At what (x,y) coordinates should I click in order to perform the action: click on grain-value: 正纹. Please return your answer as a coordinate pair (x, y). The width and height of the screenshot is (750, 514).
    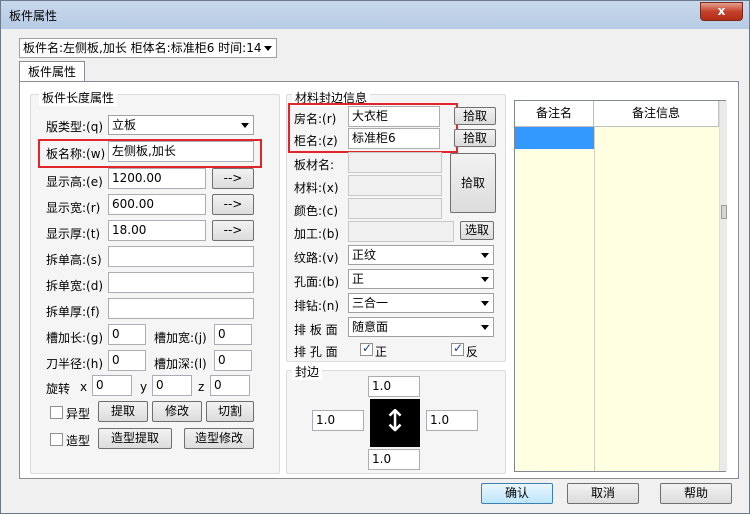
    Looking at the image, I should click on (364, 255).